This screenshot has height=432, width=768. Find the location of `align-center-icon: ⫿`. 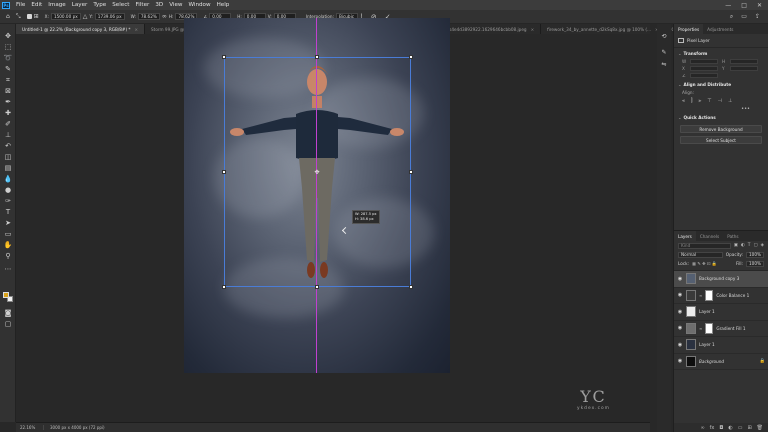

align-center-icon: ⫿ is located at coordinates (692, 101).